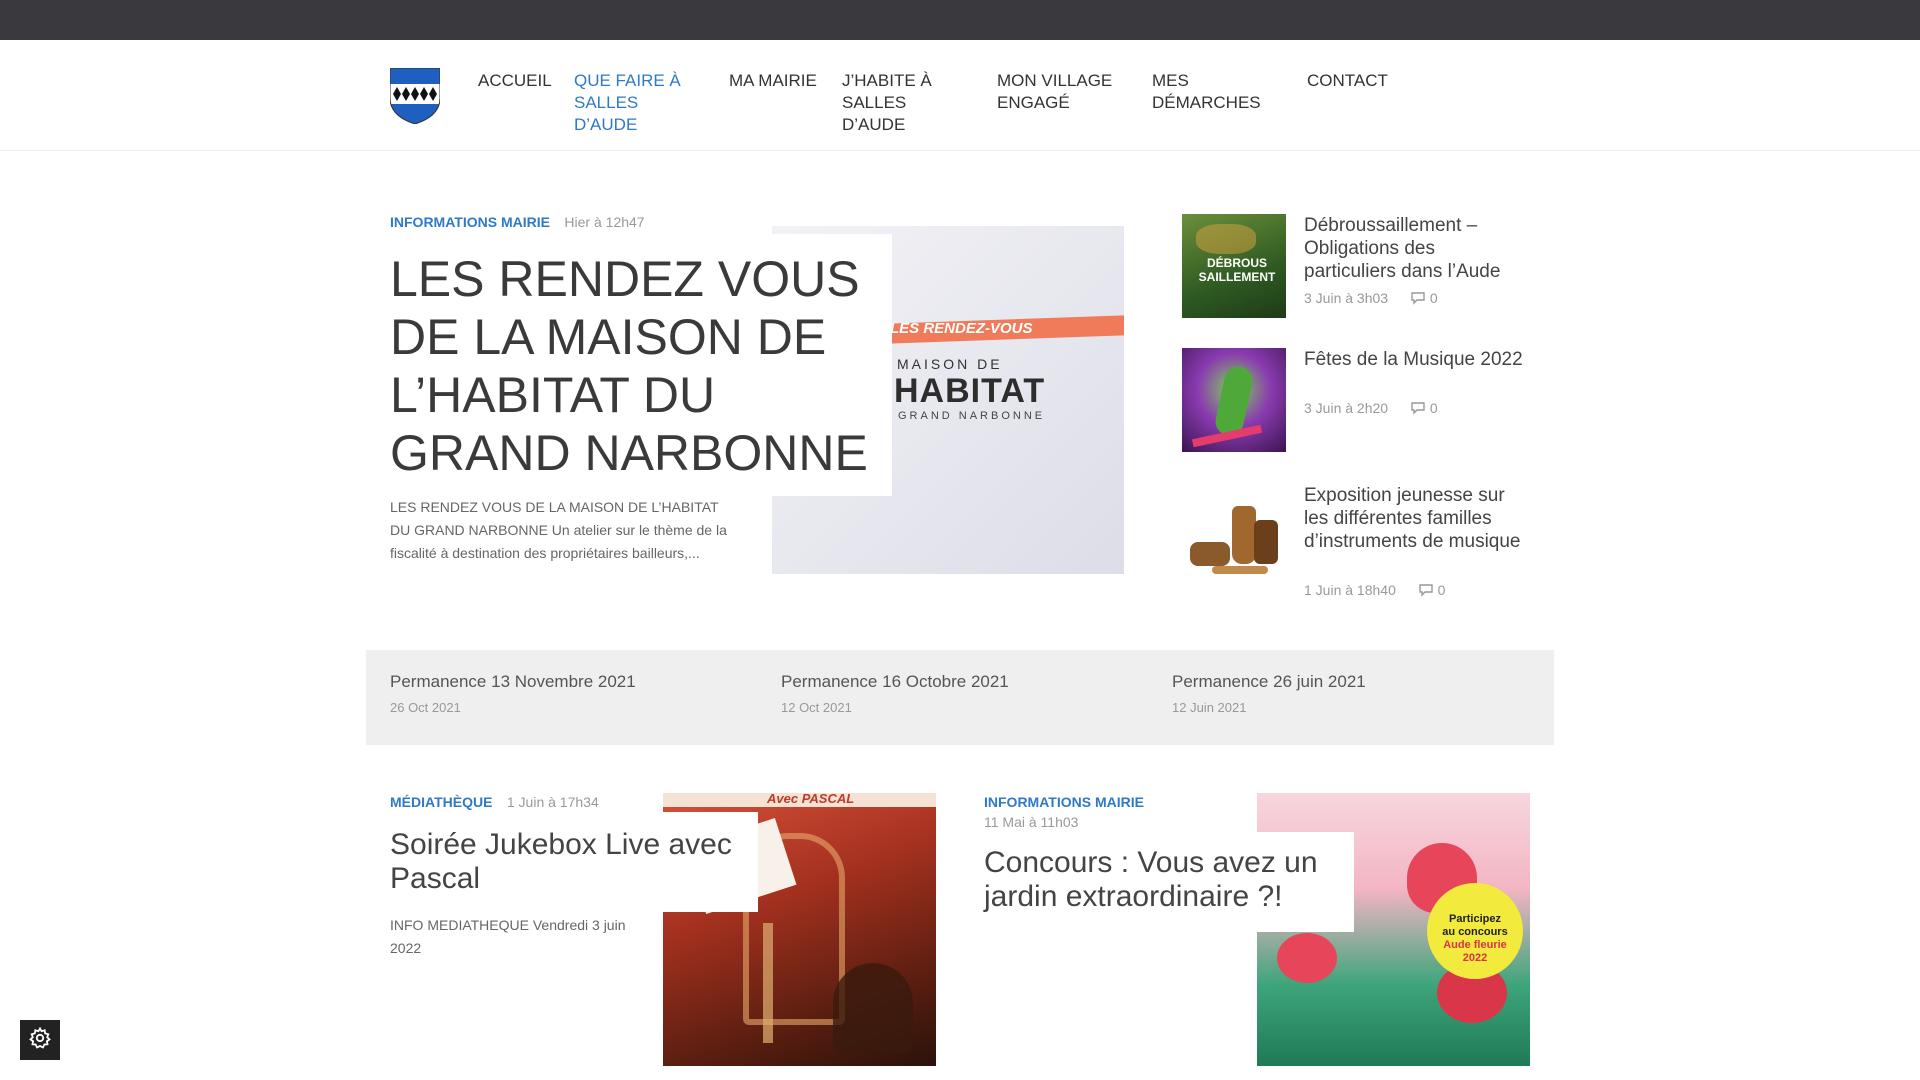 The height and width of the screenshot is (1080, 1920). Describe the element at coordinates (1207, 92) in the screenshot. I see `nav-mes-demarches: MES DÉMARCHES` at that location.